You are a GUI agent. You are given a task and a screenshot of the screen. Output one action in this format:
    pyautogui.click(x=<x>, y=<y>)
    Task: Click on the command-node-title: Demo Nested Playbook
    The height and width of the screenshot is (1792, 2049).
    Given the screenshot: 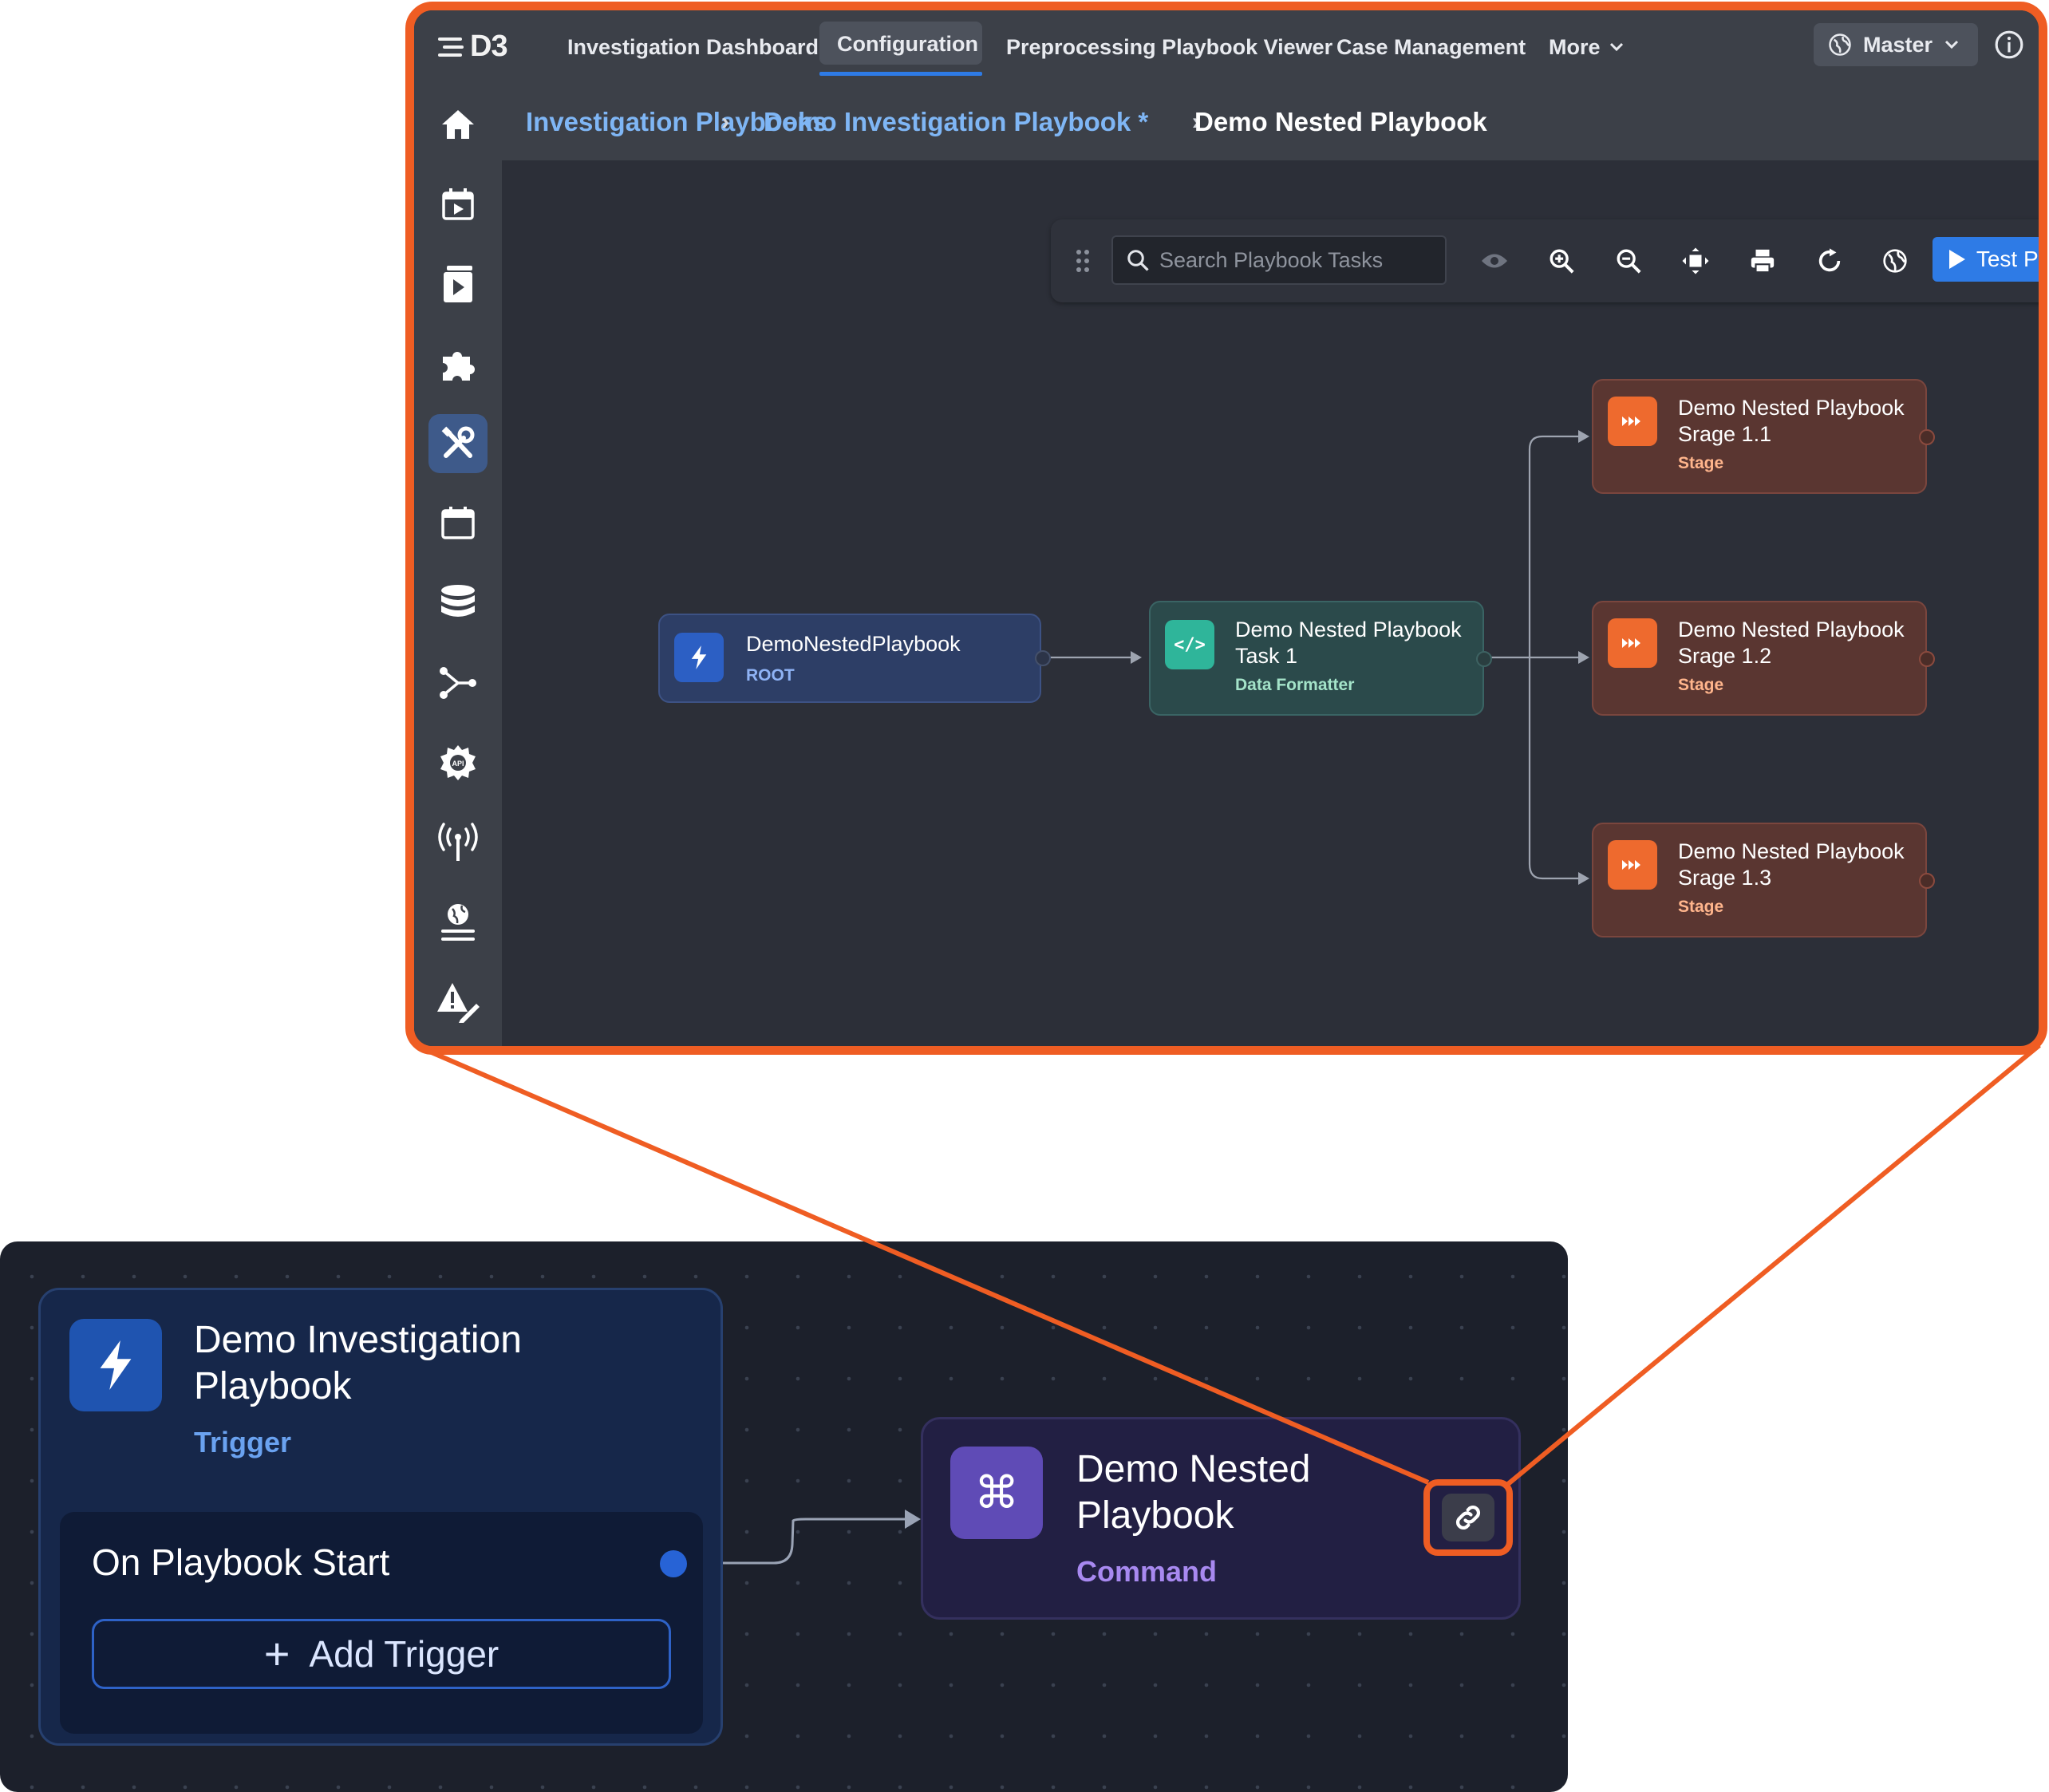 What is the action you would take?
    pyautogui.click(x=1193, y=1492)
    